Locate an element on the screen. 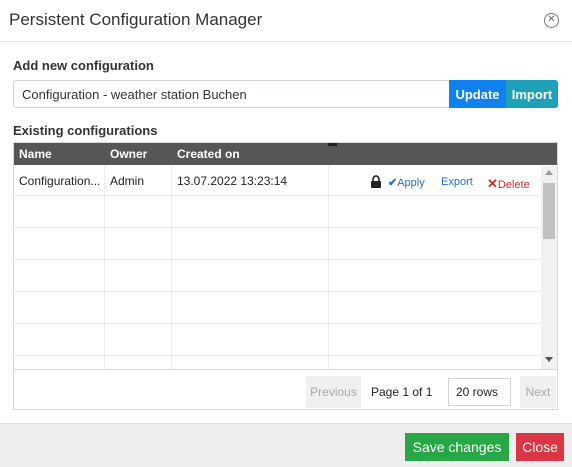 The width and height of the screenshot is (572, 467). scrollbar-thumb is located at coordinates (549, 211).